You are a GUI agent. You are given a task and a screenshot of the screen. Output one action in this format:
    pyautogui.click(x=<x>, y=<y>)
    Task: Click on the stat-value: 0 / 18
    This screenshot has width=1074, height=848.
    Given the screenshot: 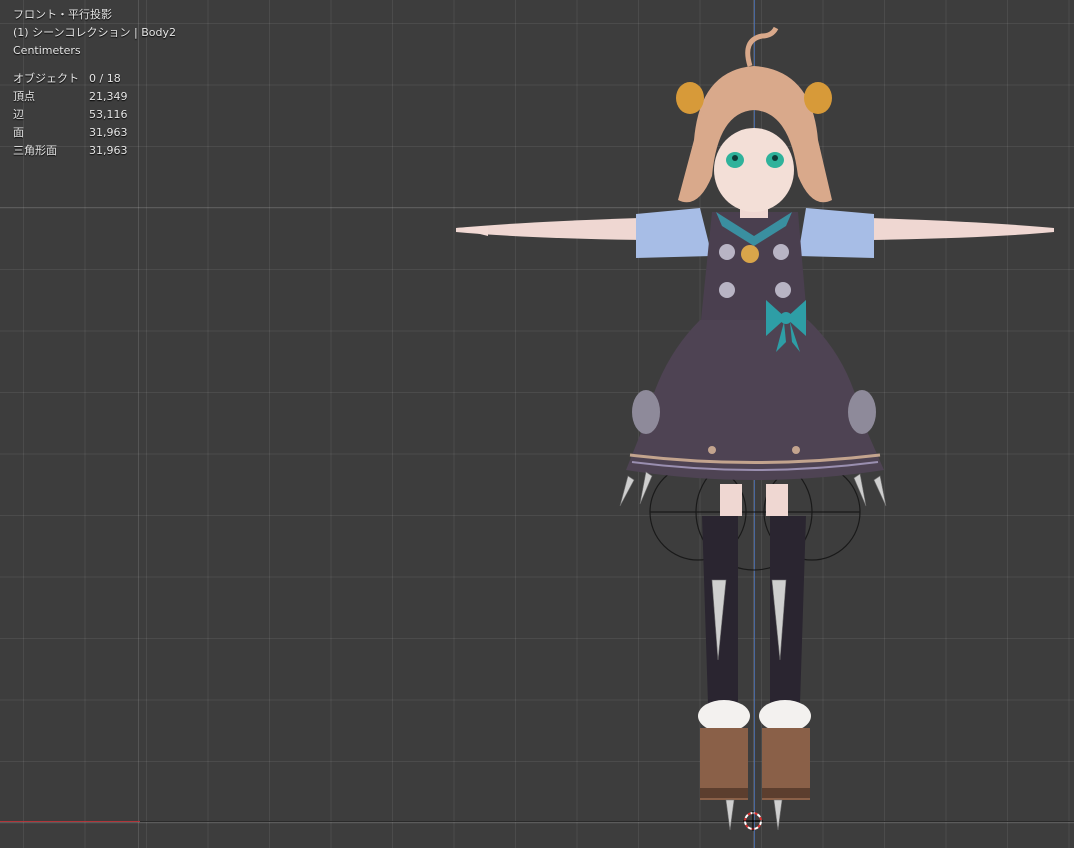 What is the action you would take?
    pyautogui.click(x=105, y=78)
    